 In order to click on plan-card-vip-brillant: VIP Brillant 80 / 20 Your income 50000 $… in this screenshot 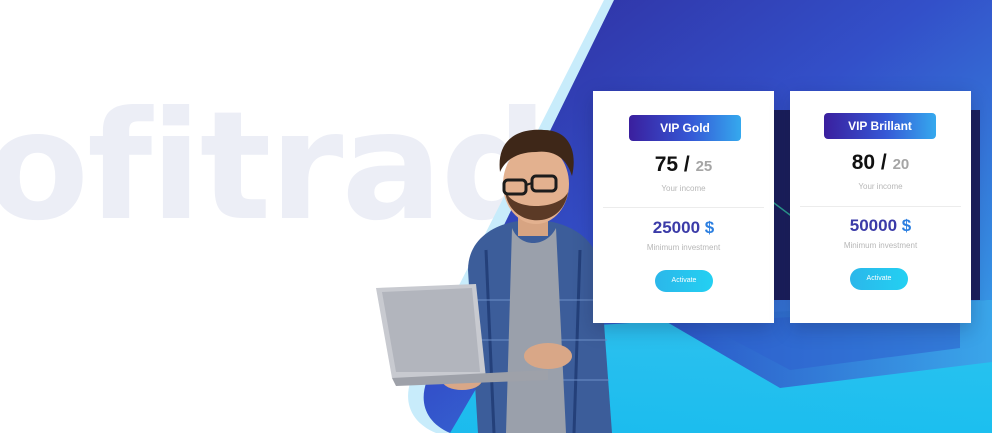, I will do `click(880, 207)`.